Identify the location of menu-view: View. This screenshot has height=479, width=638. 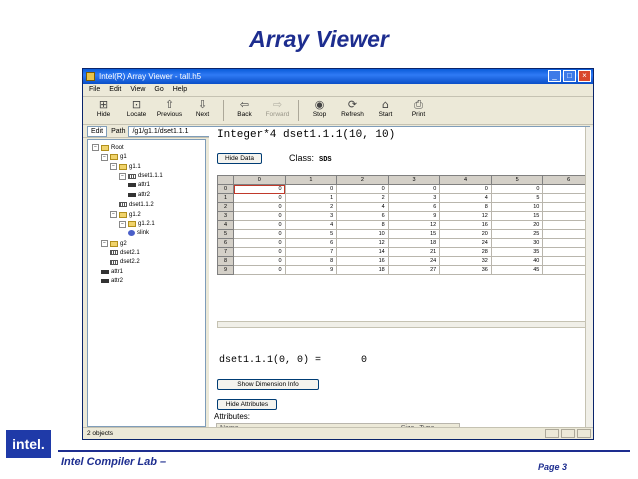
(137, 90).